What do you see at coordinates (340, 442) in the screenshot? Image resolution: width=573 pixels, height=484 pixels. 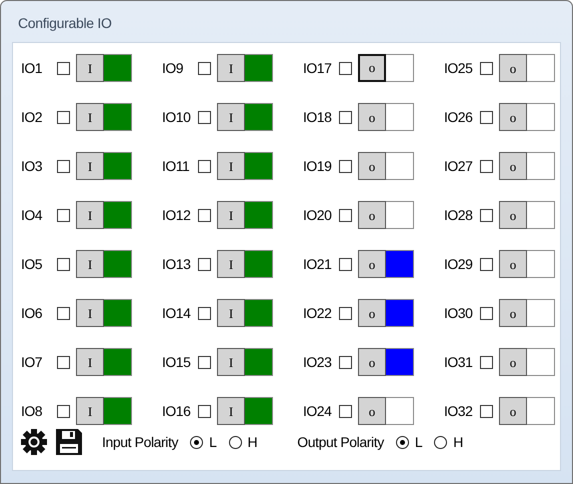 I see `polarity-label: Output Polarity` at bounding box center [340, 442].